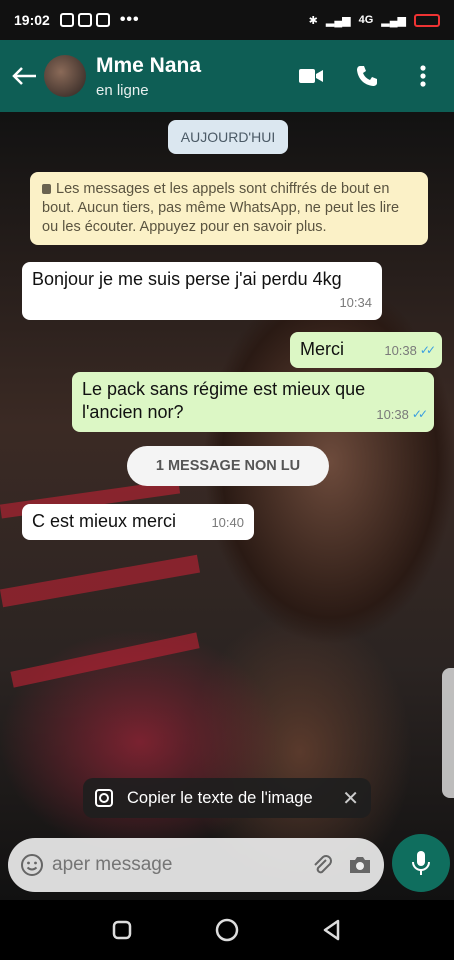  I want to click on lock-icon, so click(46, 189).